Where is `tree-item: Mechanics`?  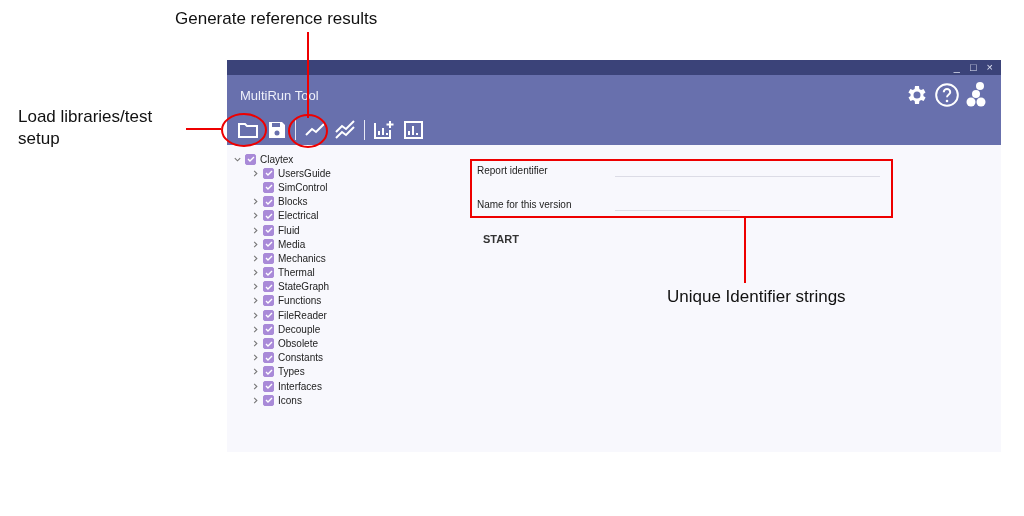
tree-item: Mechanics is located at coordinates (302, 258).